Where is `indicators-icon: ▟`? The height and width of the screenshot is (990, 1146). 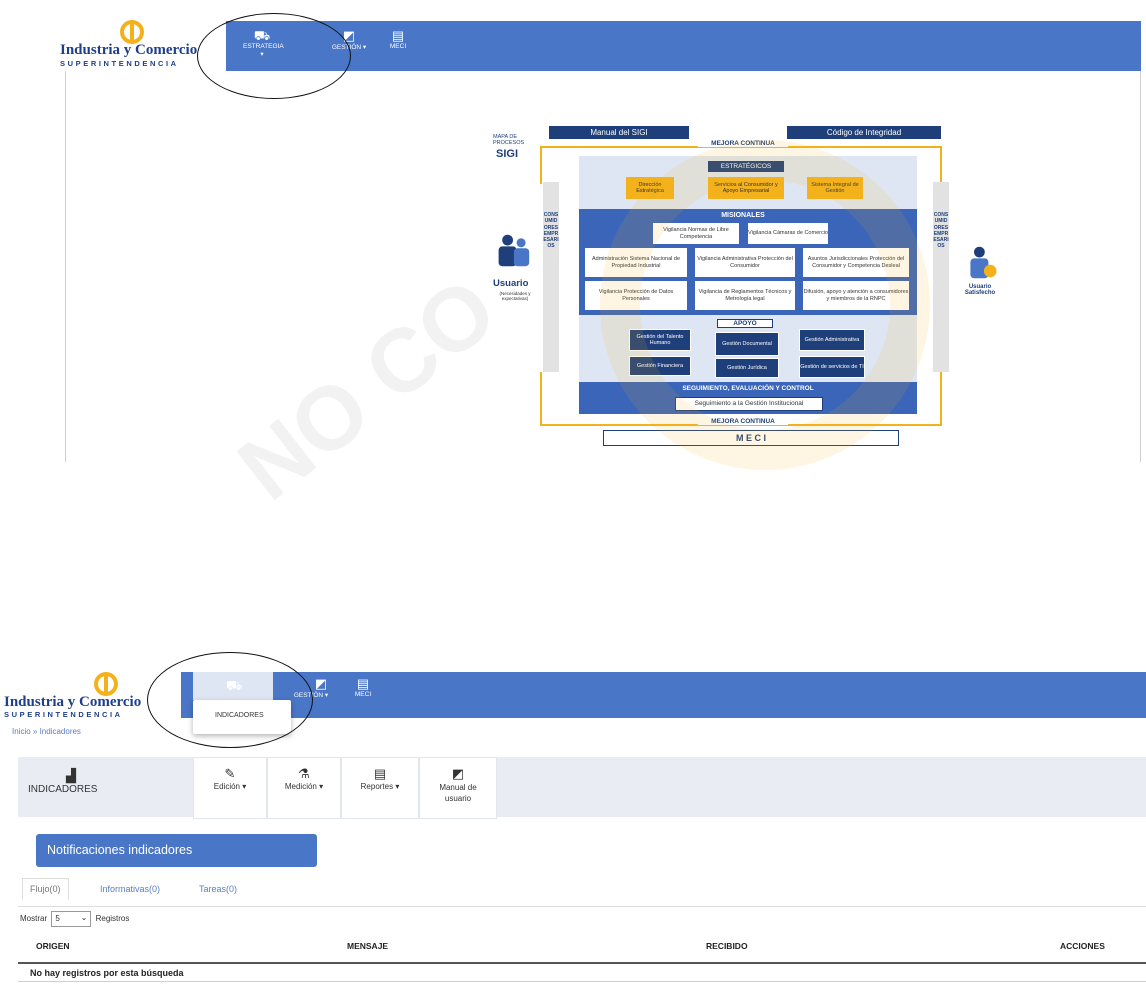 indicators-icon: ▟ is located at coordinates (71, 775).